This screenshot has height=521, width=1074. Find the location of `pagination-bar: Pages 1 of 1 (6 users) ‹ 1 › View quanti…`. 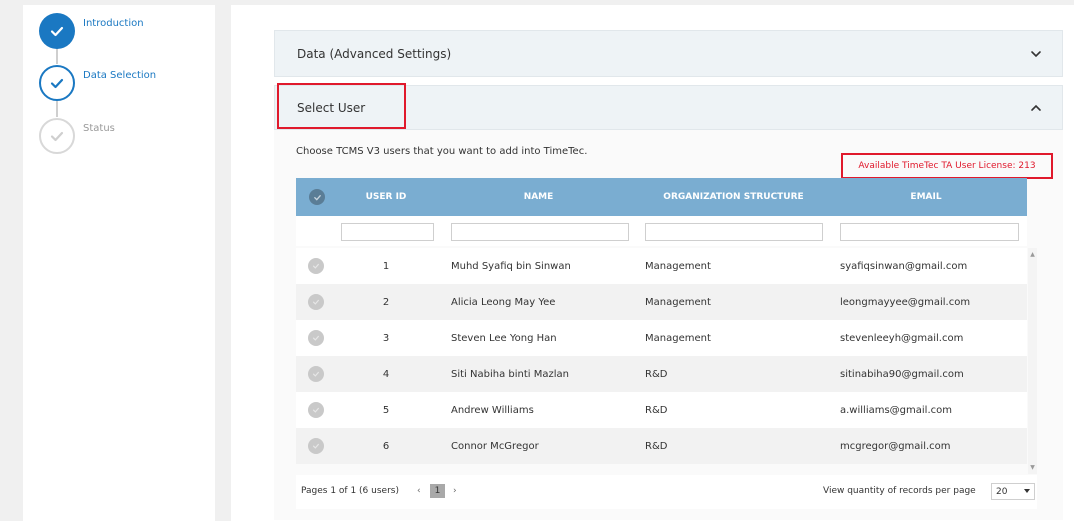

pagination-bar: Pages 1 of 1 (6 users) ‹ 1 › View quanti… is located at coordinates (666, 492).